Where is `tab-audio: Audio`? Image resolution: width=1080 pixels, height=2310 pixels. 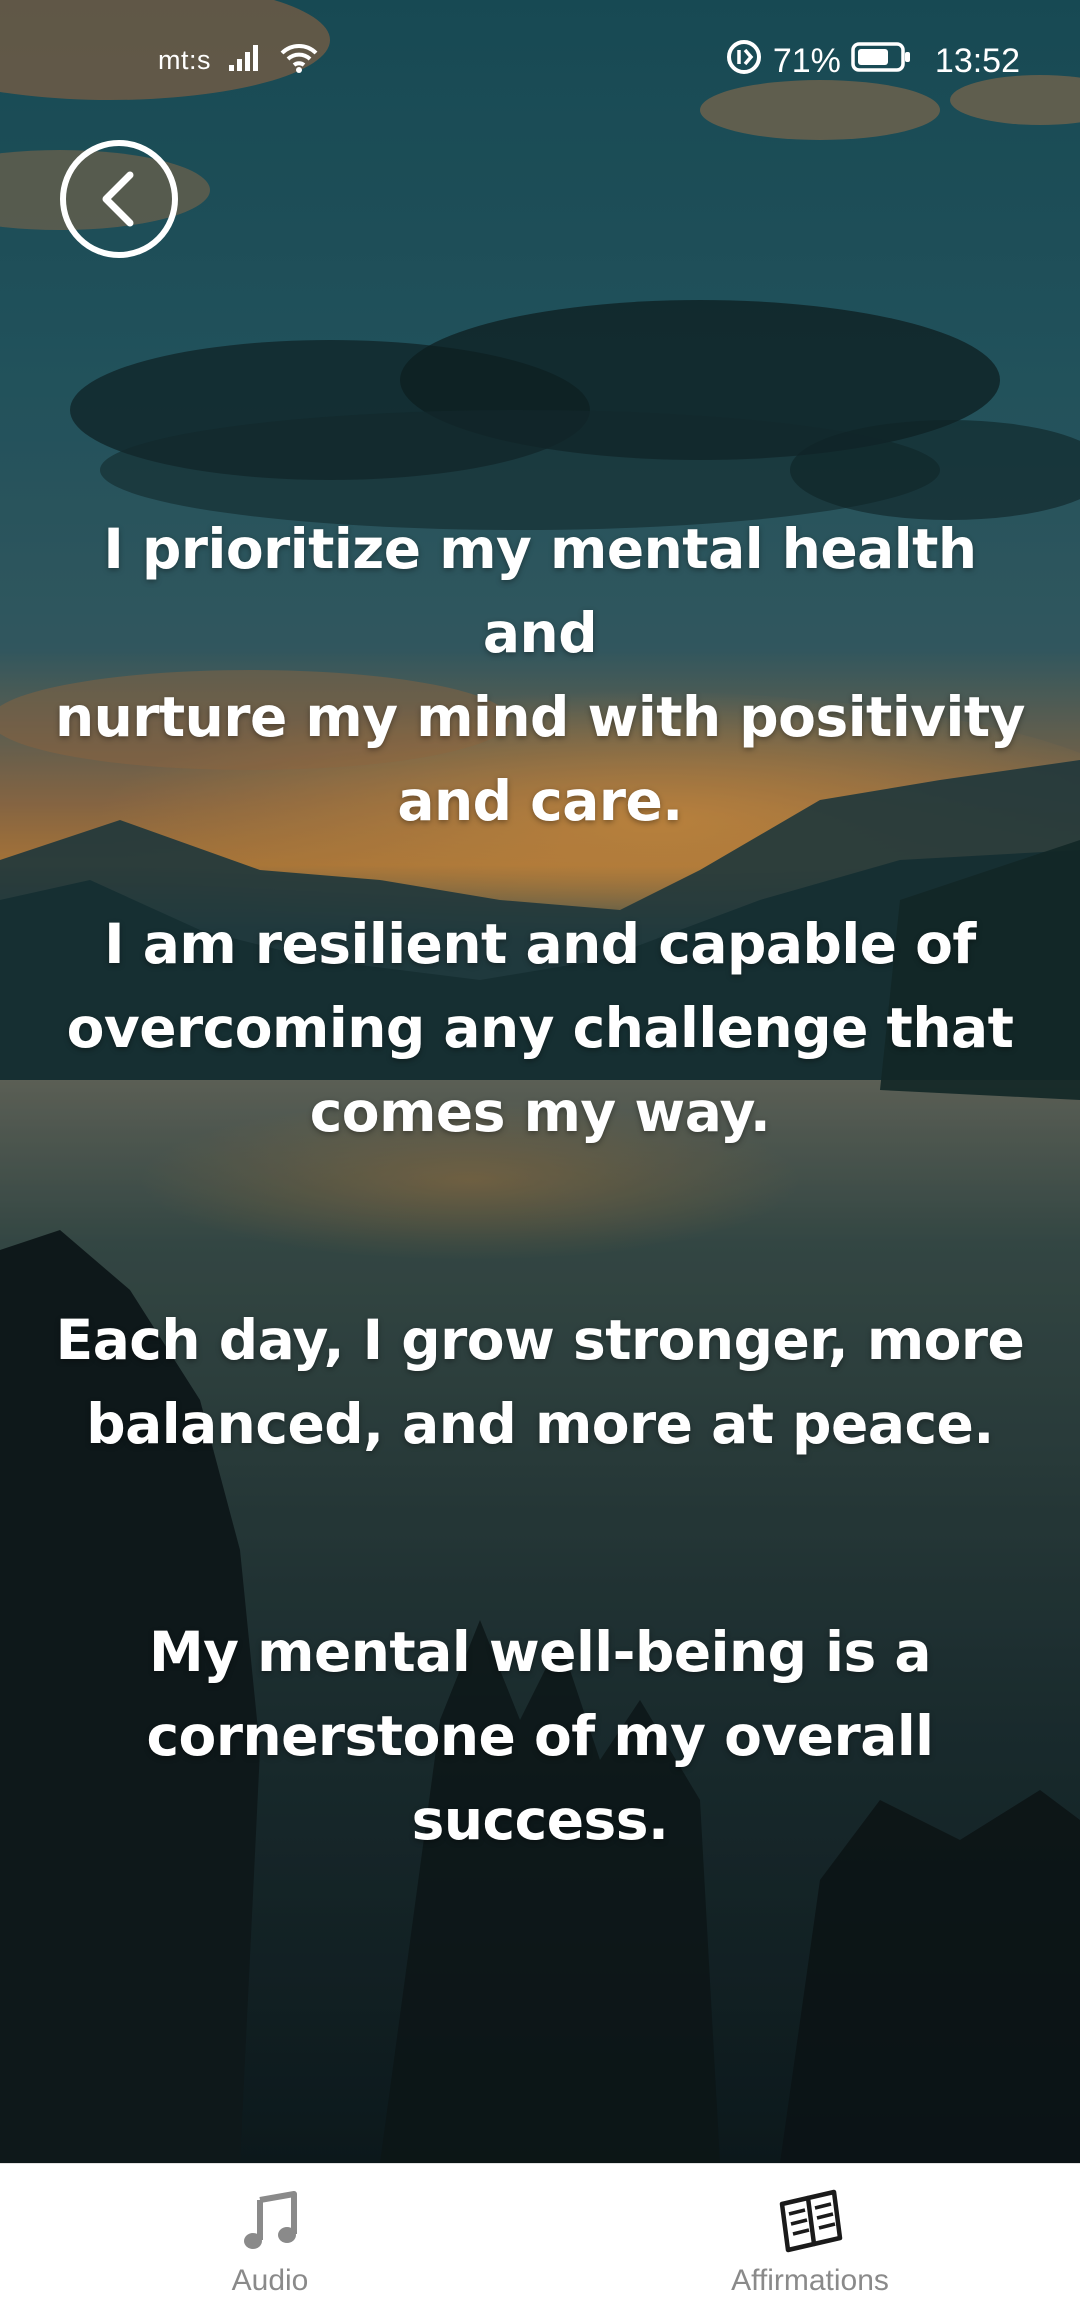
tab-audio: Audio is located at coordinates (270, 2237).